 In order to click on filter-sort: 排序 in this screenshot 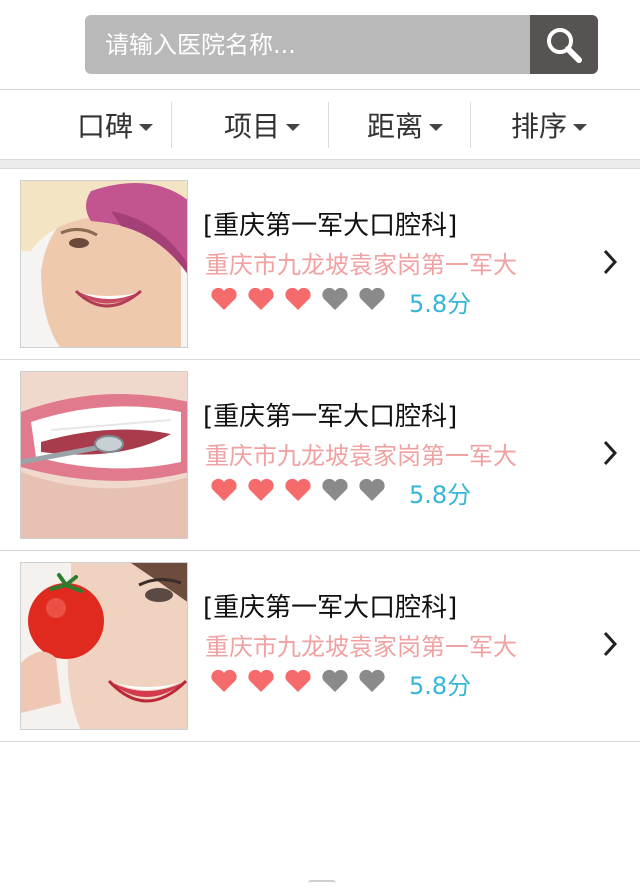, I will do `click(549, 125)`.